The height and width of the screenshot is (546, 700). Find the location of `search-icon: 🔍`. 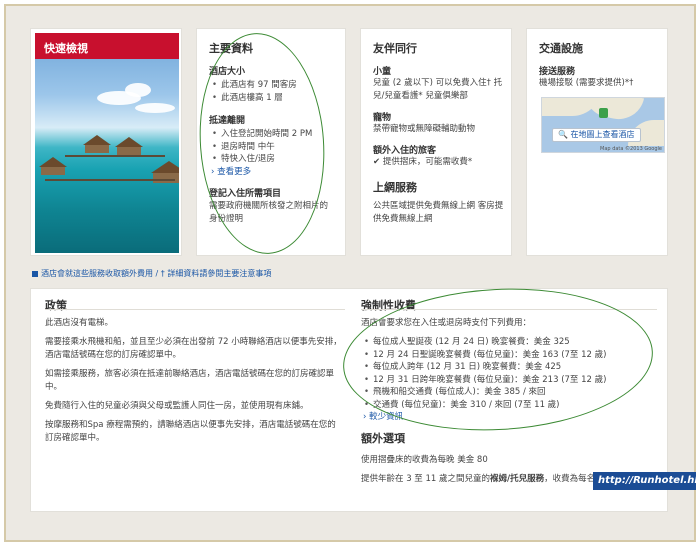

search-icon: 🔍 is located at coordinates (563, 134).